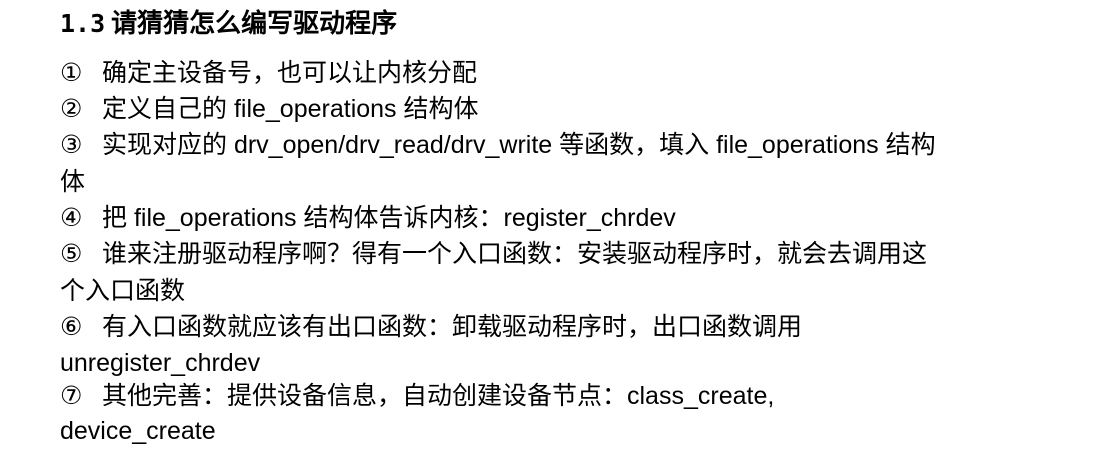  I want to click on step-5: ⑤ 谁来注册驱动程序啊？得有一个入口函数：安装驱动程序时，就会去调用这, so click(493, 254).